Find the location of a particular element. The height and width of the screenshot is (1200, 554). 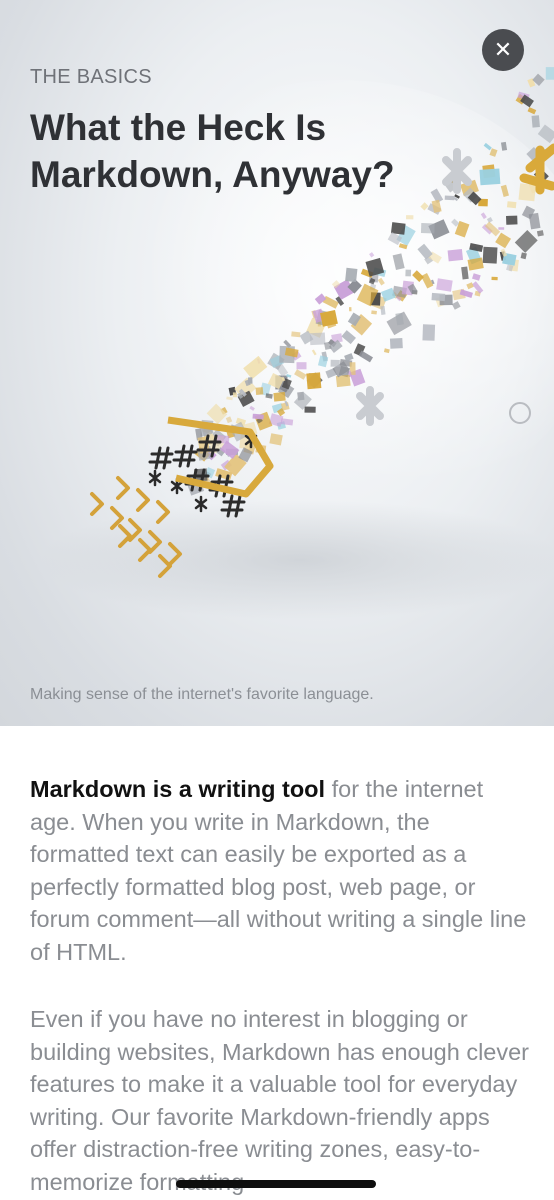

home-indicator is located at coordinates (276, 1184).